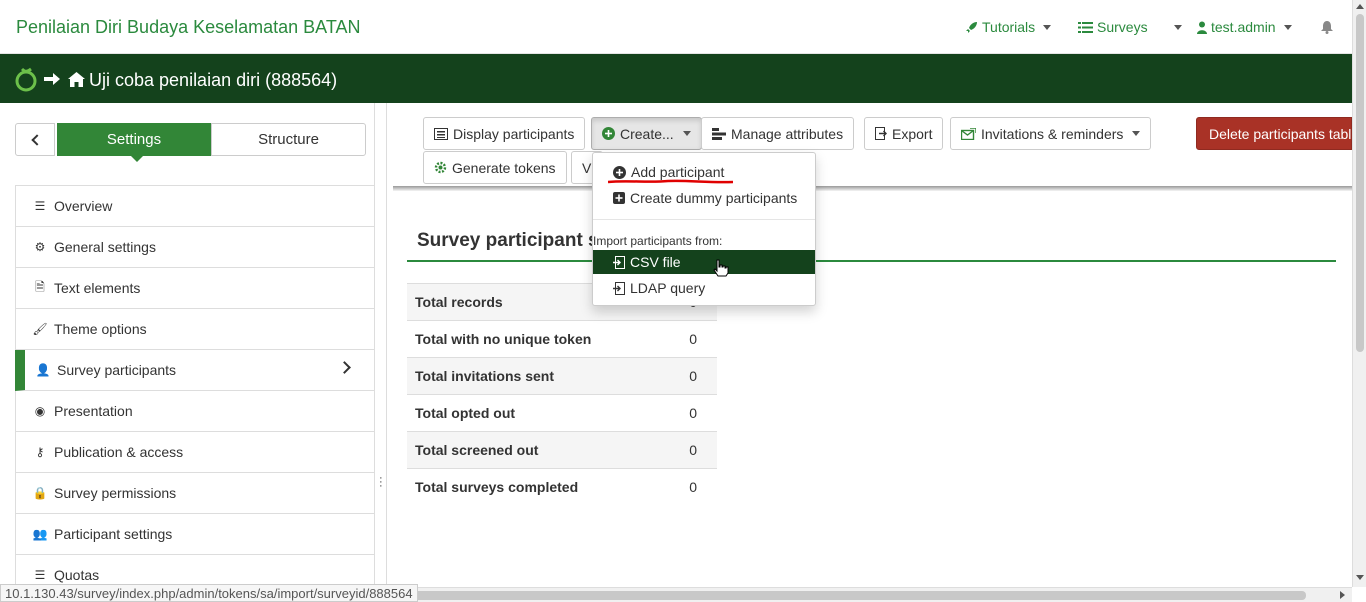  I want to click on invitations-reminders-button: Invitations & reminders, so click(1051, 133).